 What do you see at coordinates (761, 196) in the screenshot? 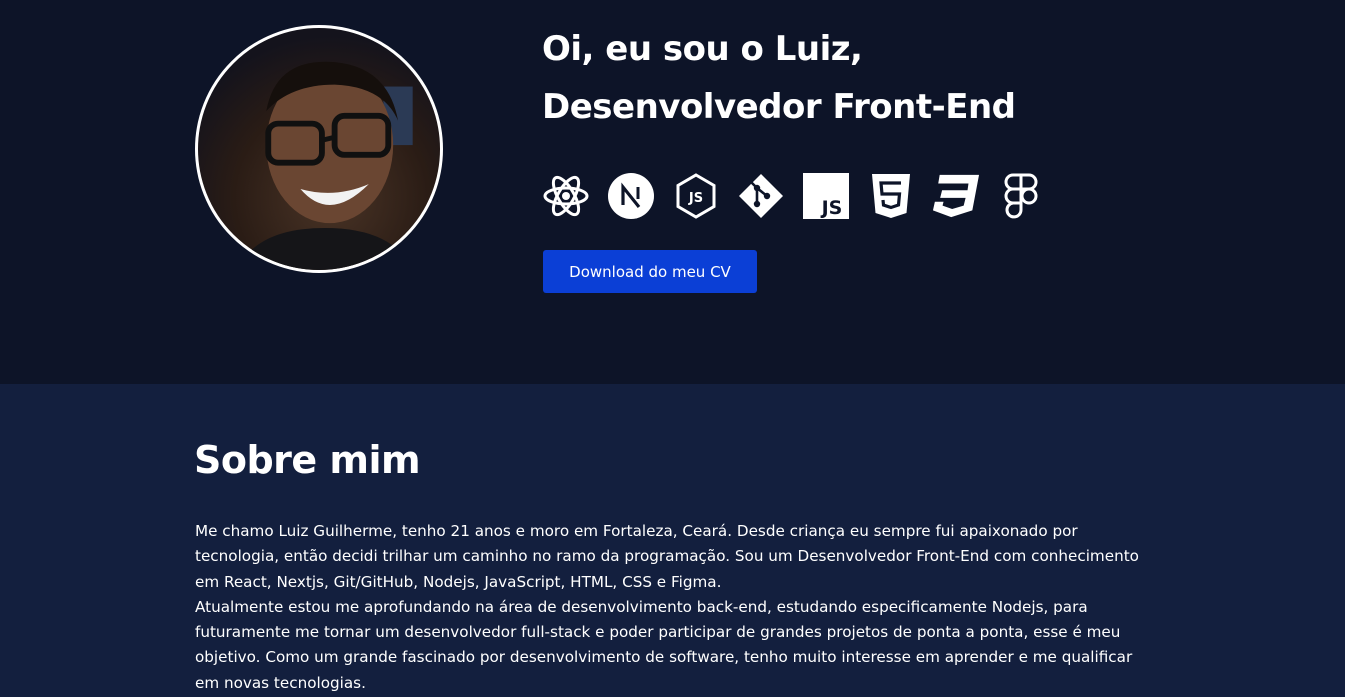
I see `git-icon` at bounding box center [761, 196].